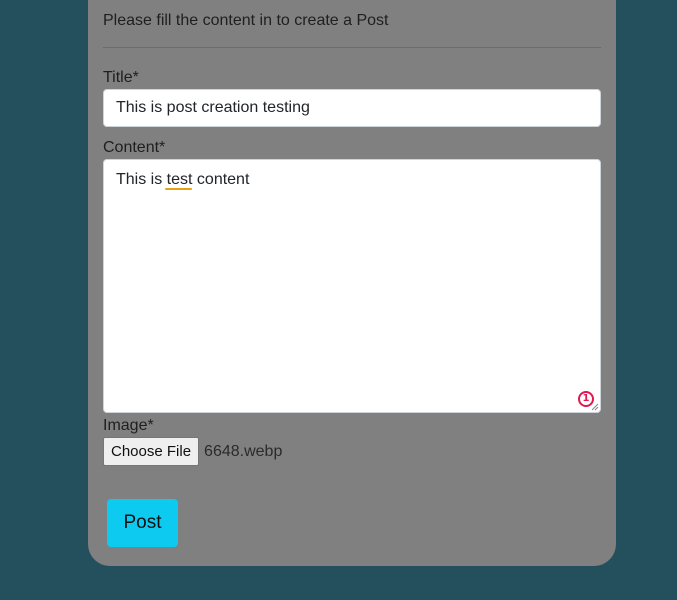 The width and height of the screenshot is (677, 600). Describe the element at coordinates (128, 425) in the screenshot. I see `image-label: Image*` at that location.